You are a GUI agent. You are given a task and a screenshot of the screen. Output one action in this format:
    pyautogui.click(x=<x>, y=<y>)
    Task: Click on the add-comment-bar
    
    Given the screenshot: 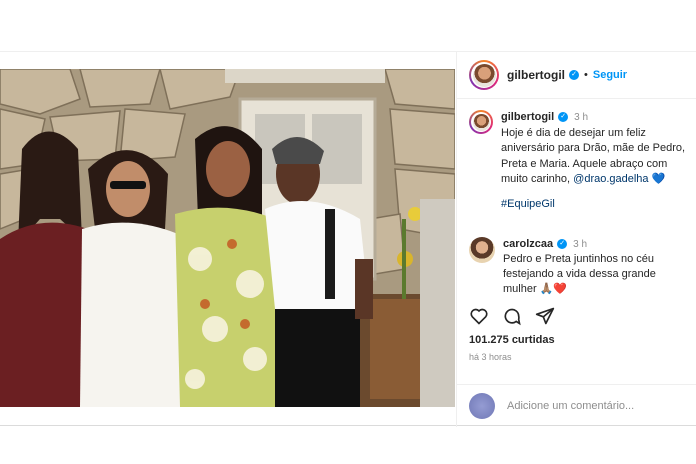 What is the action you would take?
    pyautogui.click(x=576, y=405)
    